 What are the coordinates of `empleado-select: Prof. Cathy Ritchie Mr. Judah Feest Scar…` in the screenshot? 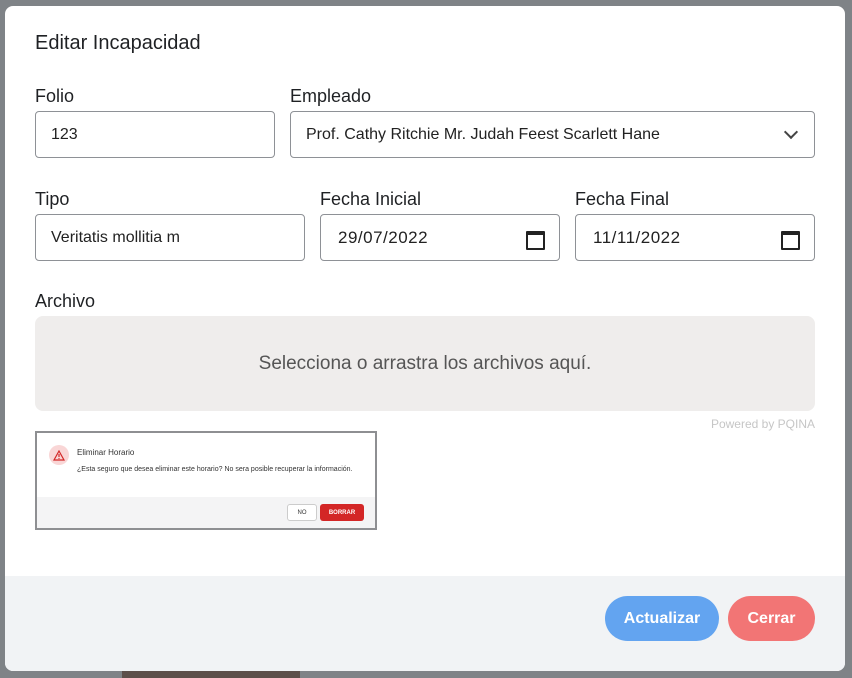 It's located at (552, 134).